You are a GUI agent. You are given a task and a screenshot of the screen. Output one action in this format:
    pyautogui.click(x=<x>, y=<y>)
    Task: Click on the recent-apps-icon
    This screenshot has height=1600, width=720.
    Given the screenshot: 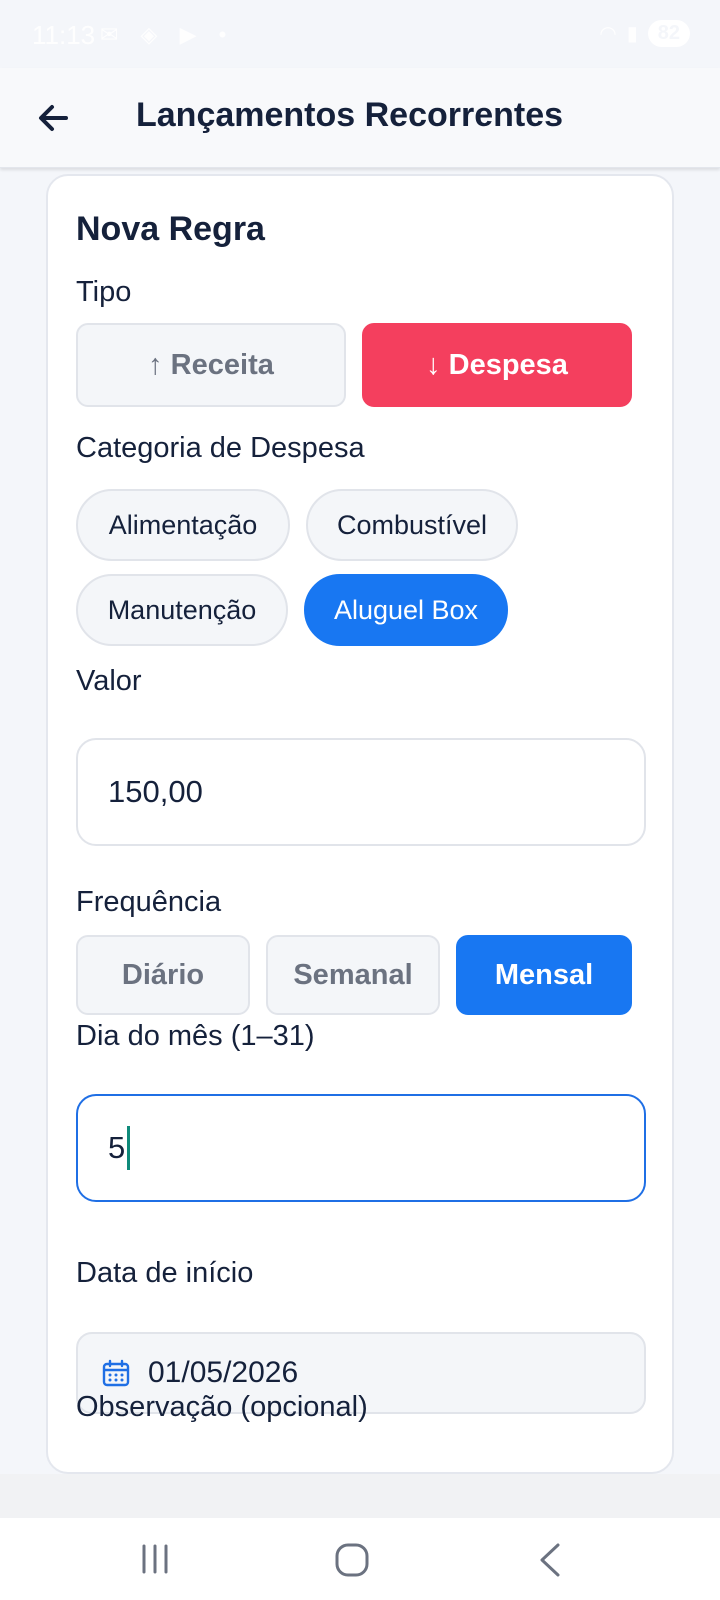 What is the action you would take?
    pyautogui.click(x=155, y=1559)
    